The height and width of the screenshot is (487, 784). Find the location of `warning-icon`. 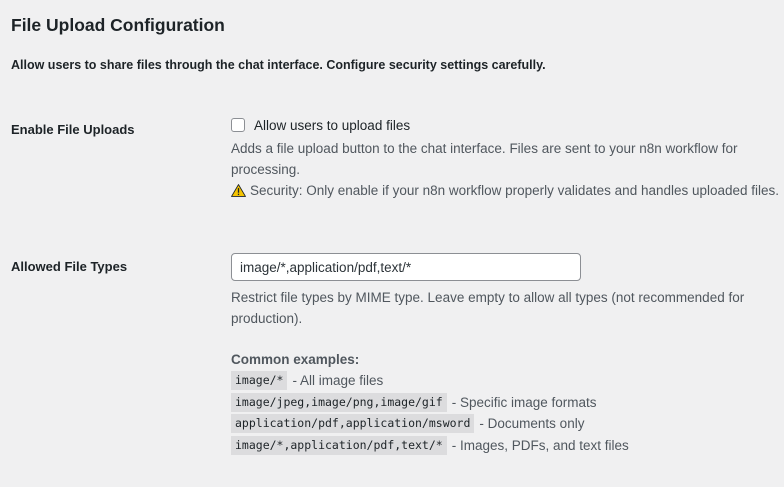

warning-icon is located at coordinates (238, 190).